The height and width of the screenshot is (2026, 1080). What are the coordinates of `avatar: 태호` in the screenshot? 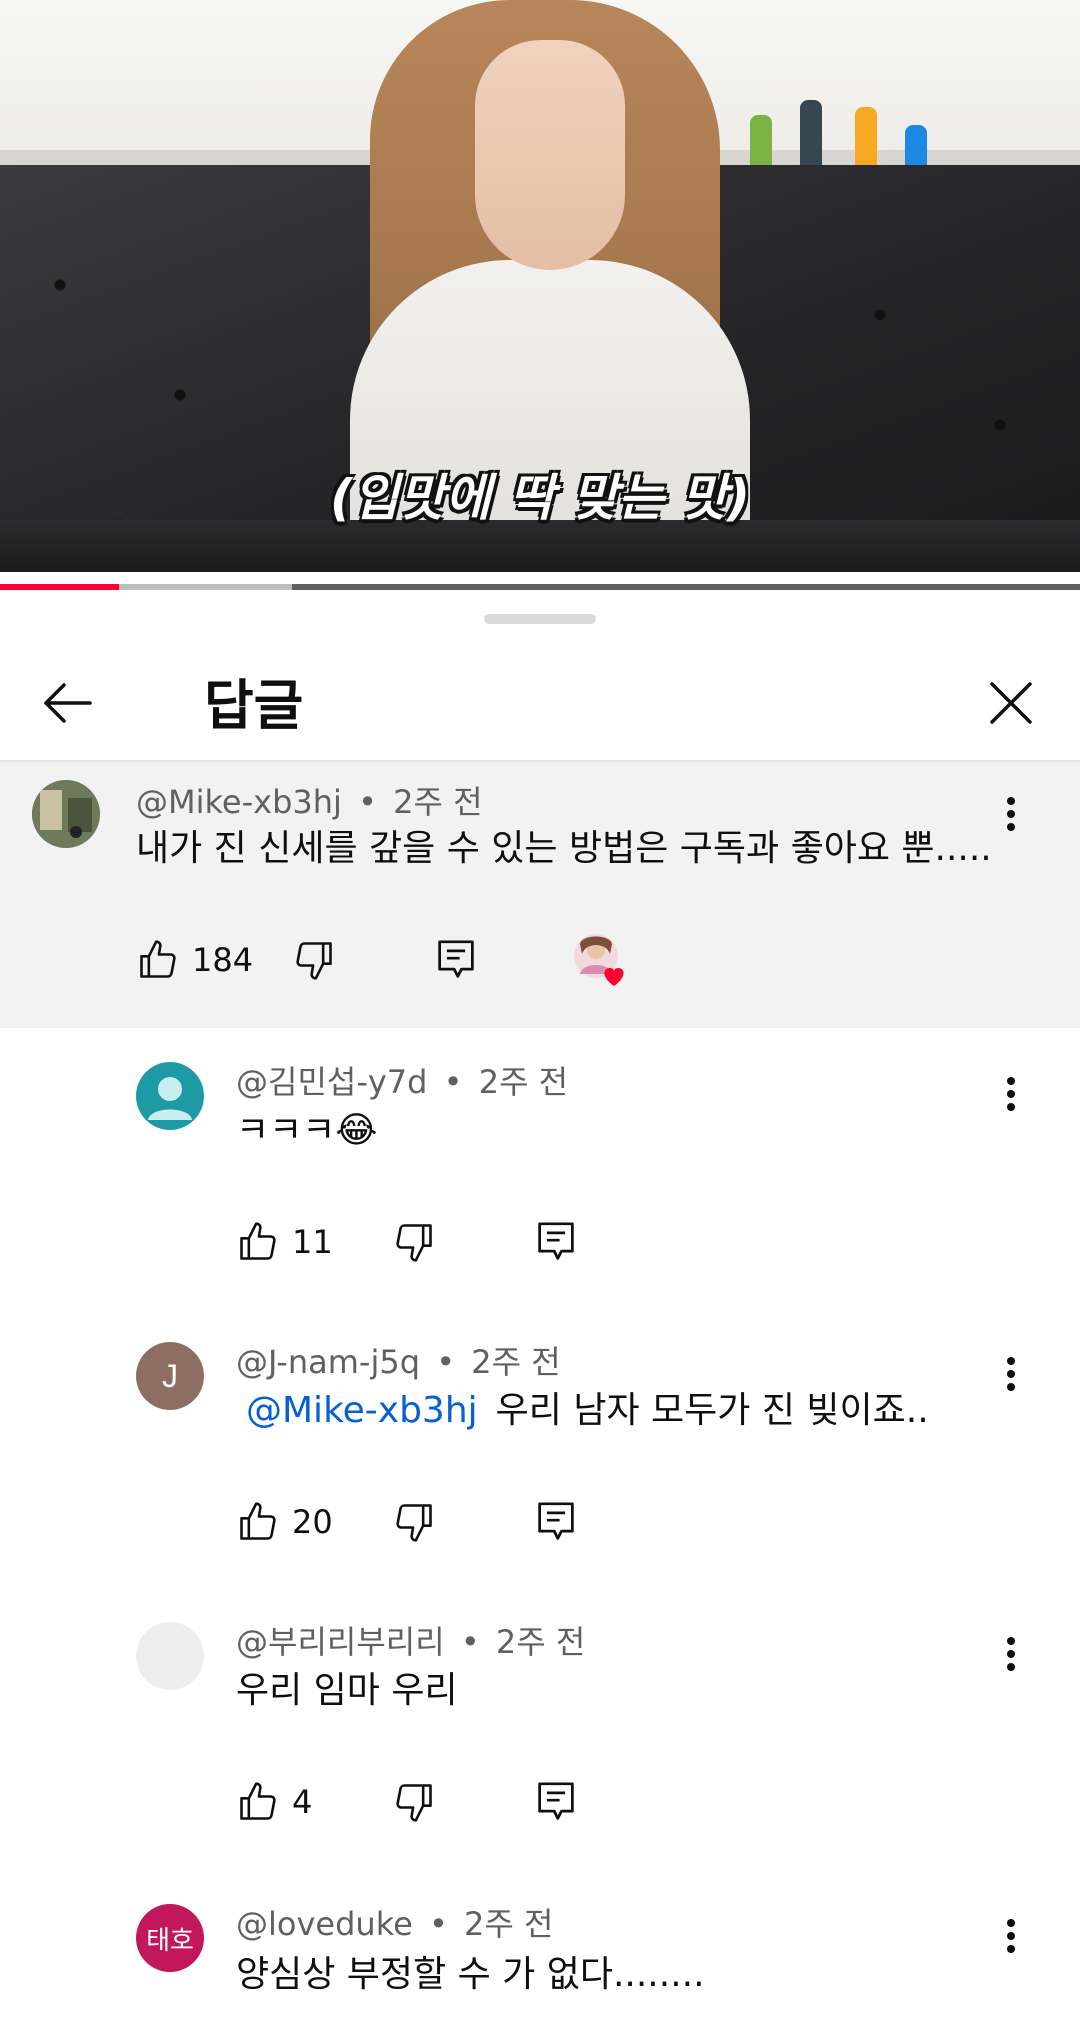 It's located at (170, 1938).